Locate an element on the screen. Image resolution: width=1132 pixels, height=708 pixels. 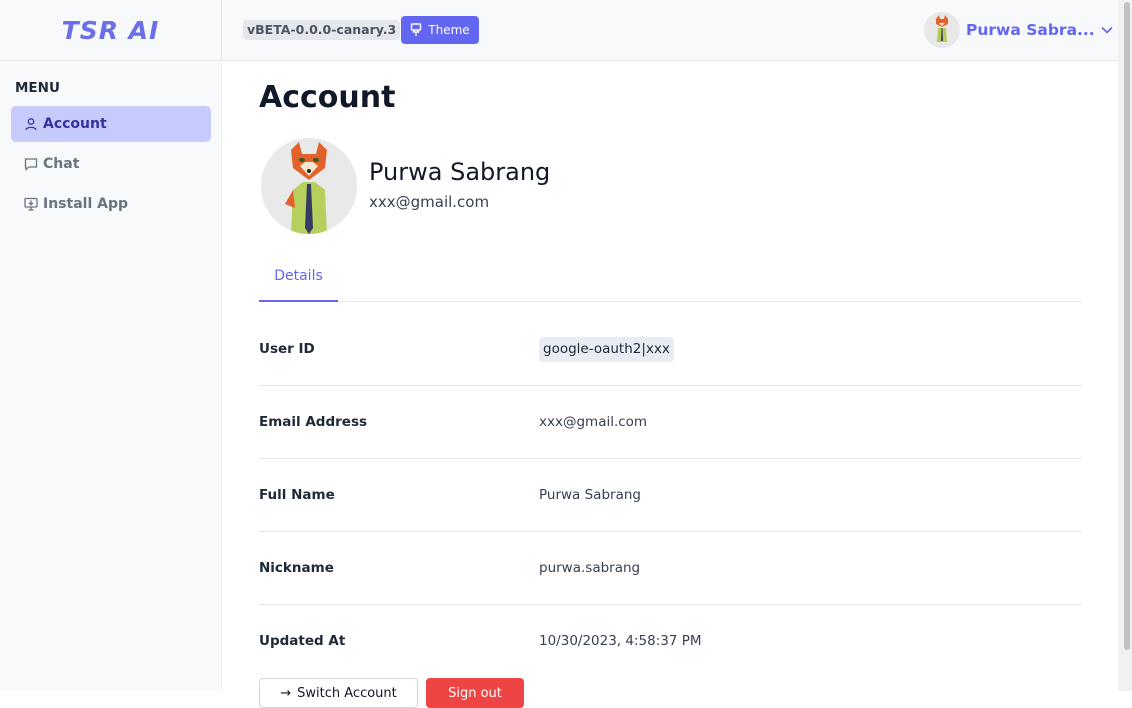
sidebar-item-account: Account is located at coordinates (111, 124).